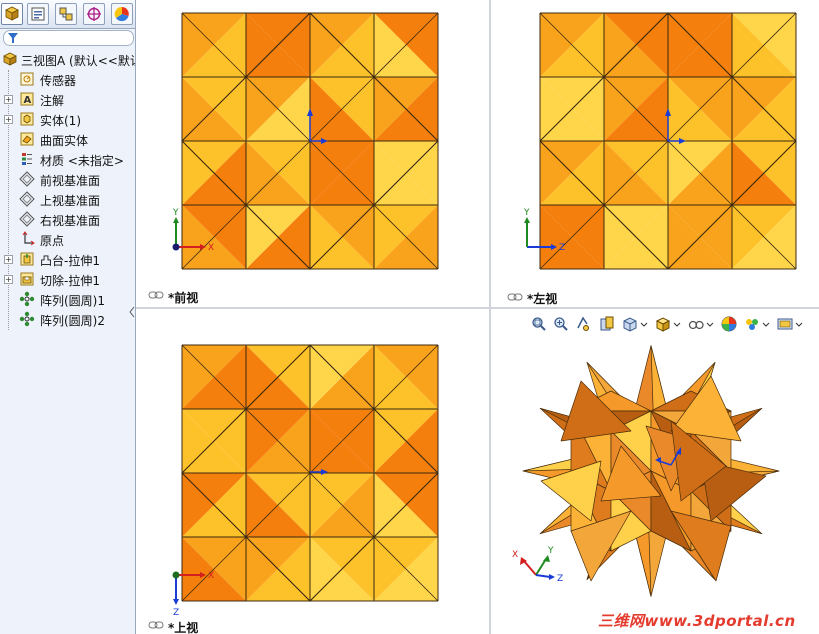 The width and height of the screenshot is (819, 634). Describe the element at coordinates (28, 238) in the screenshot. I see `origin-icon` at that location.